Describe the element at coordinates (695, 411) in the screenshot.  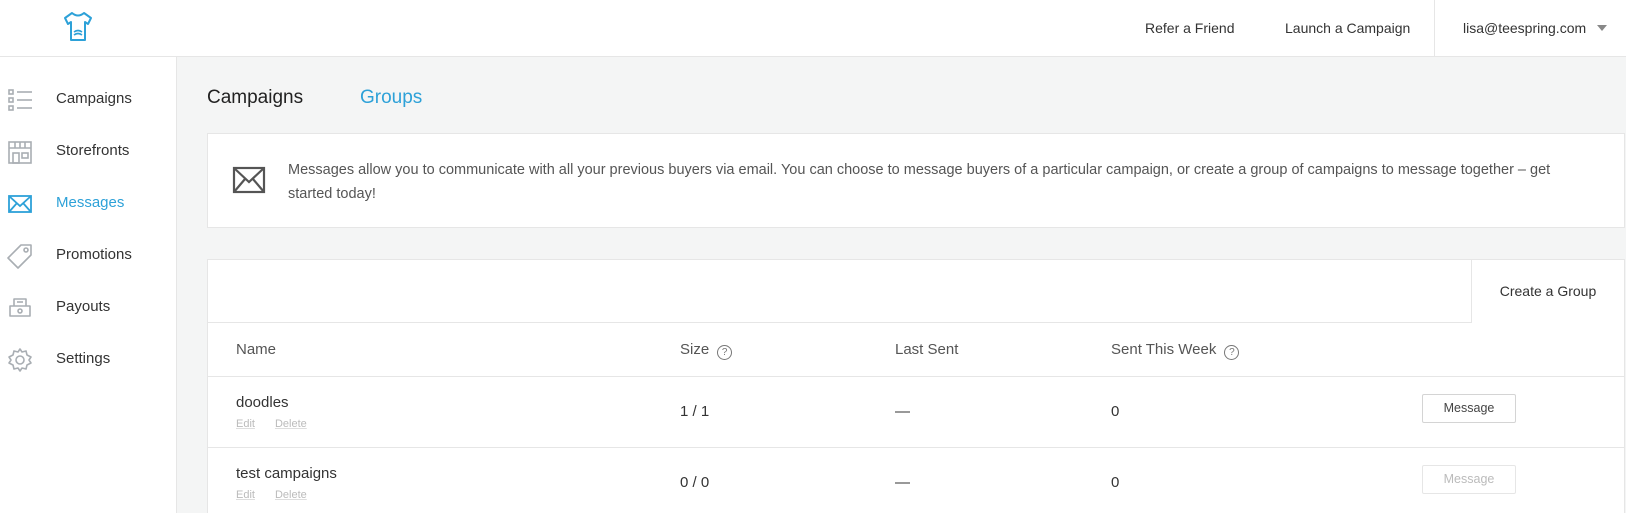
I see `group-size: 1 / 1` at that location.